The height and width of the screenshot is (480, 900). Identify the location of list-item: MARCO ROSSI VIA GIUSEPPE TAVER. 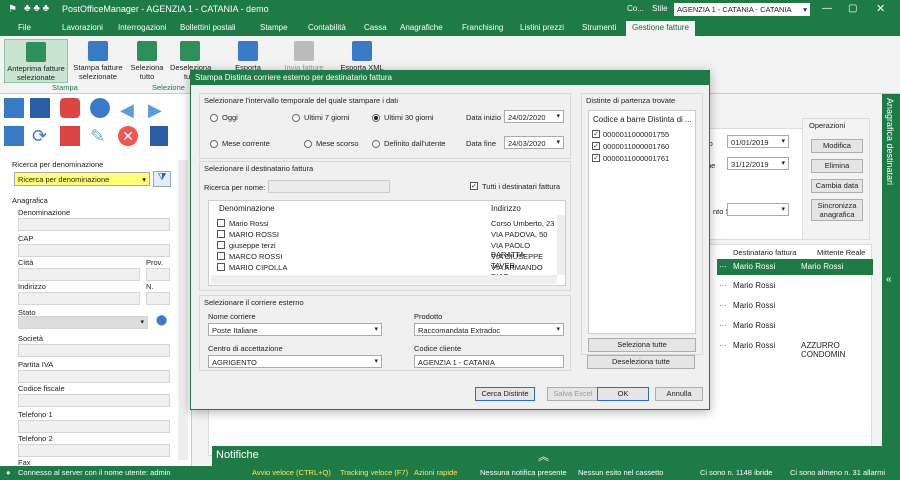
(382, 260).